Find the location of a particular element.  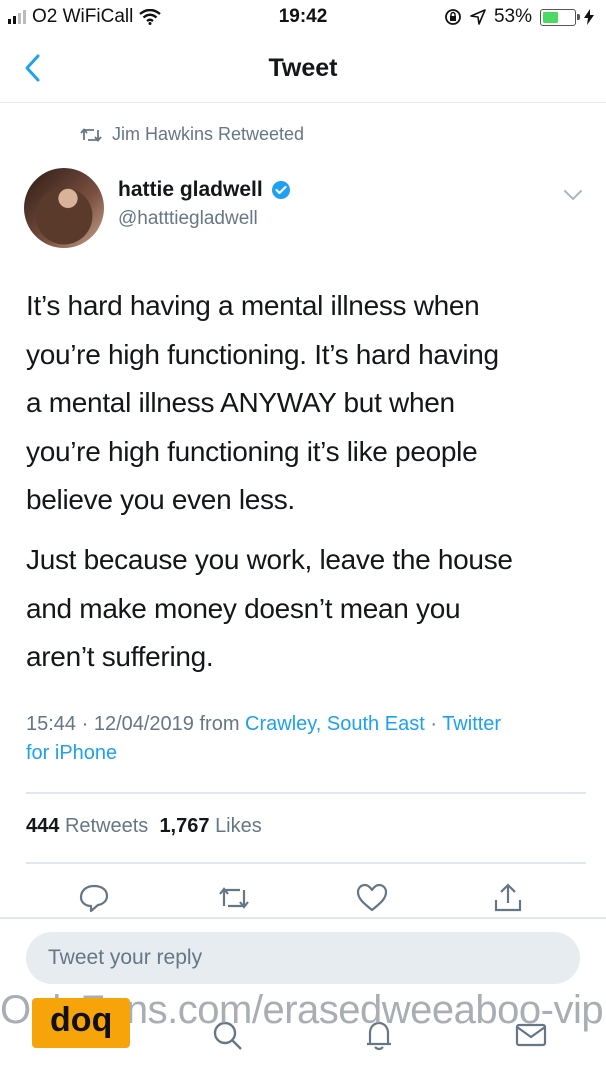

retweet-count: 444 is located at coordinates (43, 826).